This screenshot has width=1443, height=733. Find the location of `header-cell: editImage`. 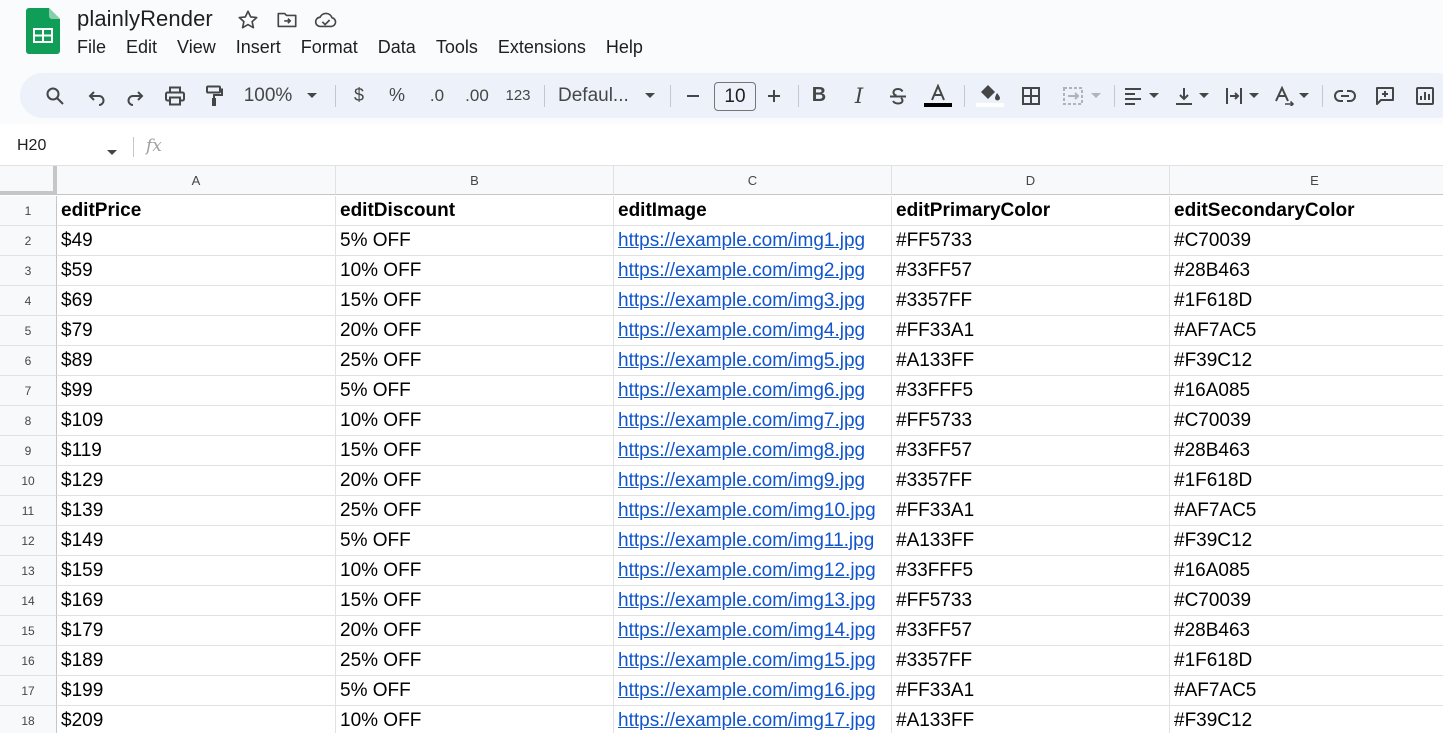

header-cell: editImage is located at coordinates (753, 211).